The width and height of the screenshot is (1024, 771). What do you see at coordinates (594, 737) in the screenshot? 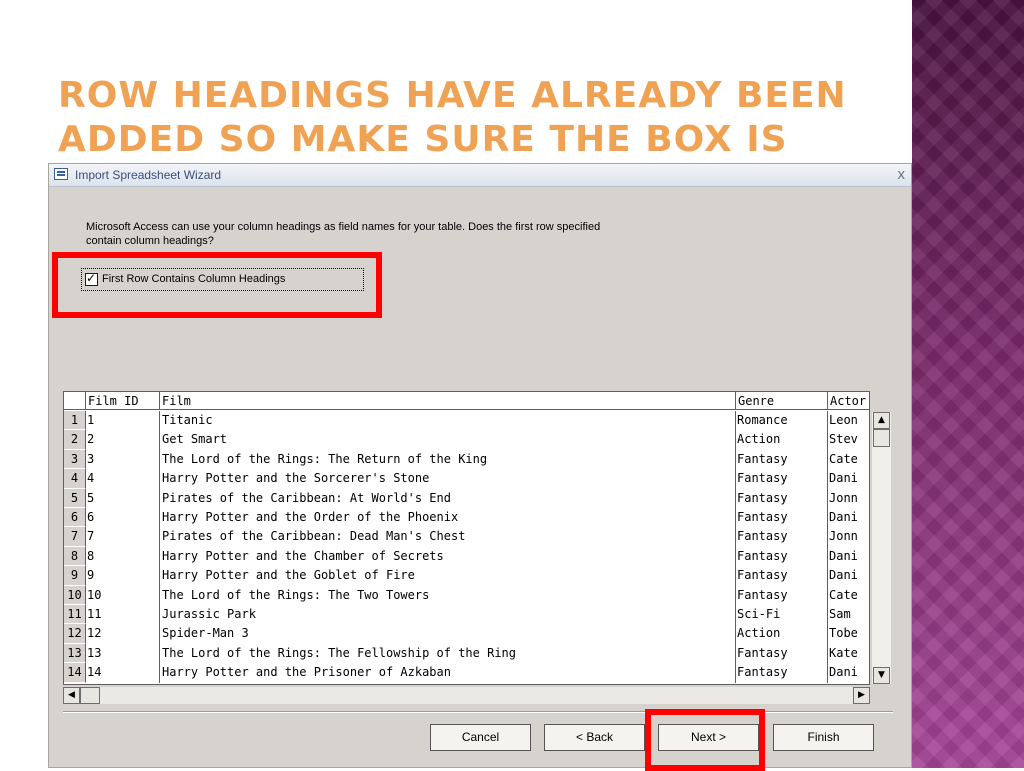
I see `back-button: < Back` at bounding box center [594, 737].